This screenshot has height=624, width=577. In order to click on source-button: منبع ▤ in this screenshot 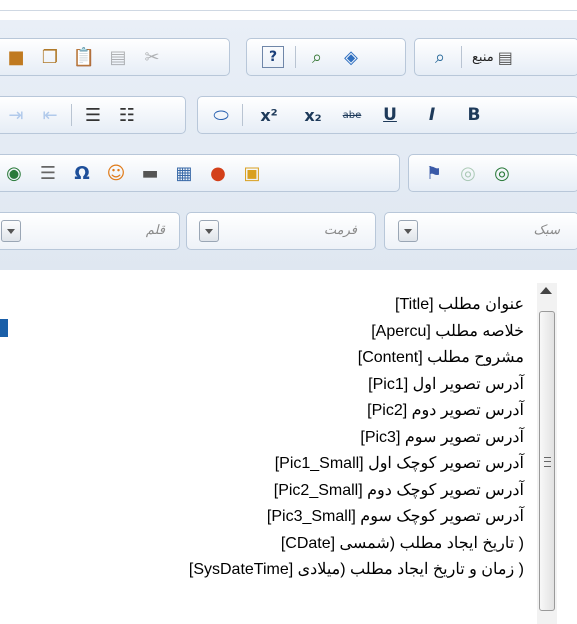, I will do `click(492, 57)`.